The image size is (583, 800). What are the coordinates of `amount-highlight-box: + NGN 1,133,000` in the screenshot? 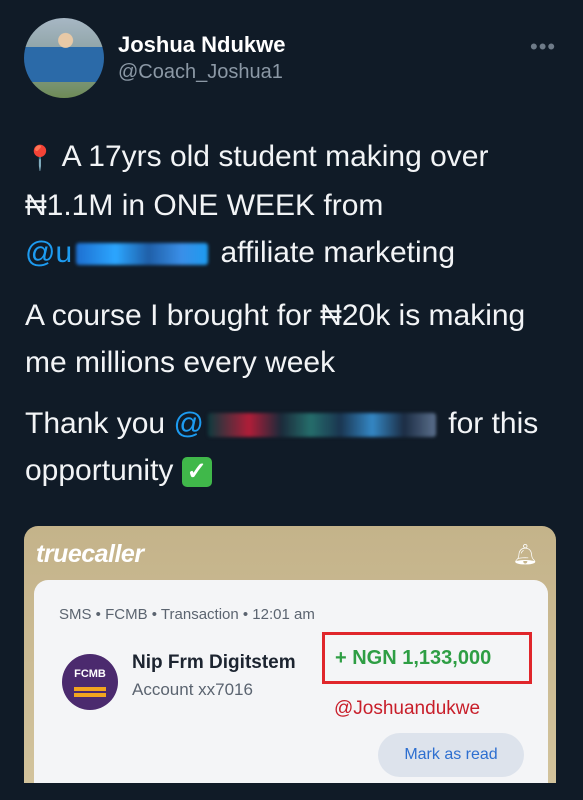 It's located at (427, 658).